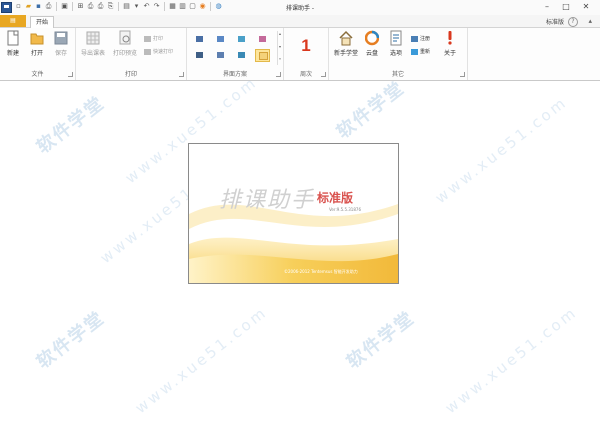  Describe the element at coordinates (547, 7) in the screenshot. I see `minimize-button: –` at that location.